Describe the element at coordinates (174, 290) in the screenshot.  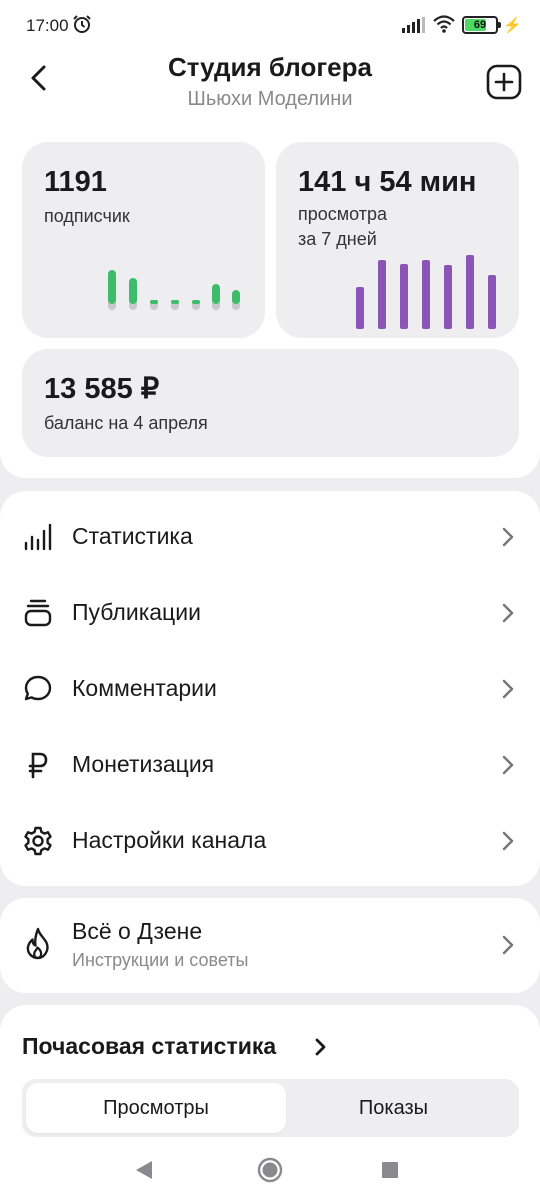
I see `subscribers-sparkline` at that location.